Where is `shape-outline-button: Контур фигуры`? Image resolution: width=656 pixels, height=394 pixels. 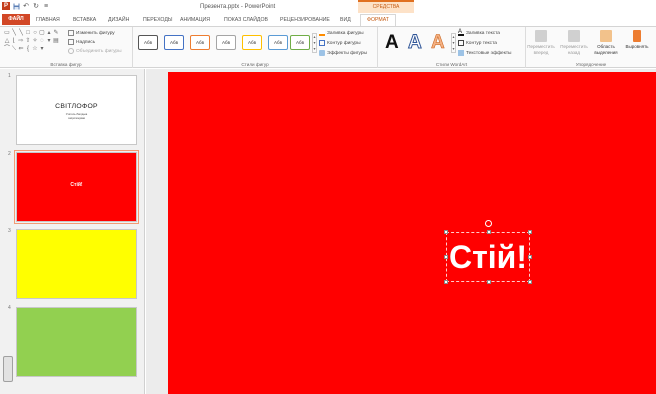 shape-outline-button: Контур фигуры is located at coordinates (340, 43).